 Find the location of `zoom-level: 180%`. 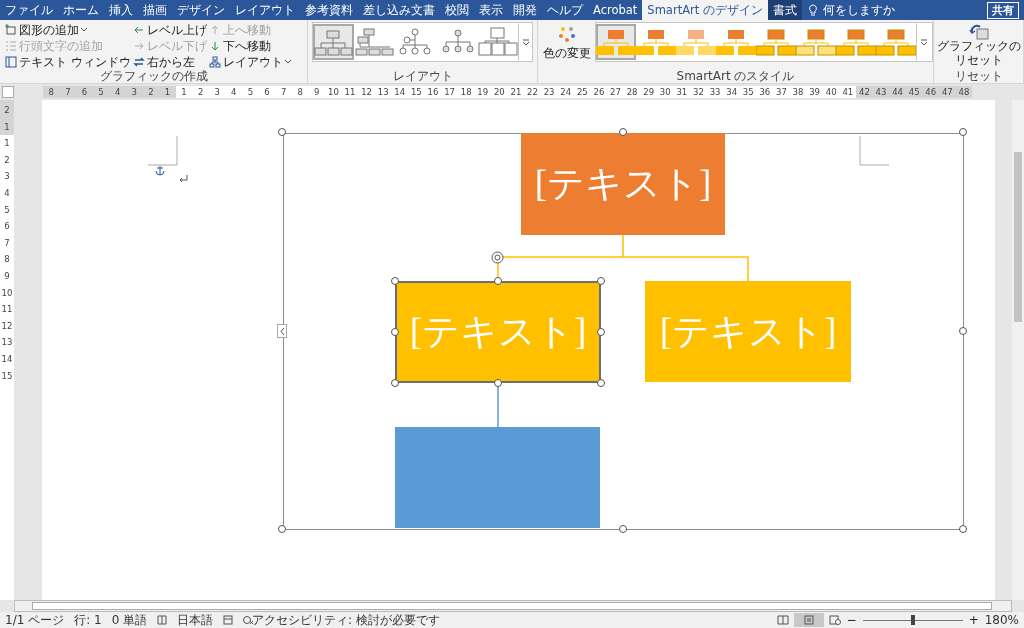

zoom-level: 180% is located at coordinates (1001, 620).